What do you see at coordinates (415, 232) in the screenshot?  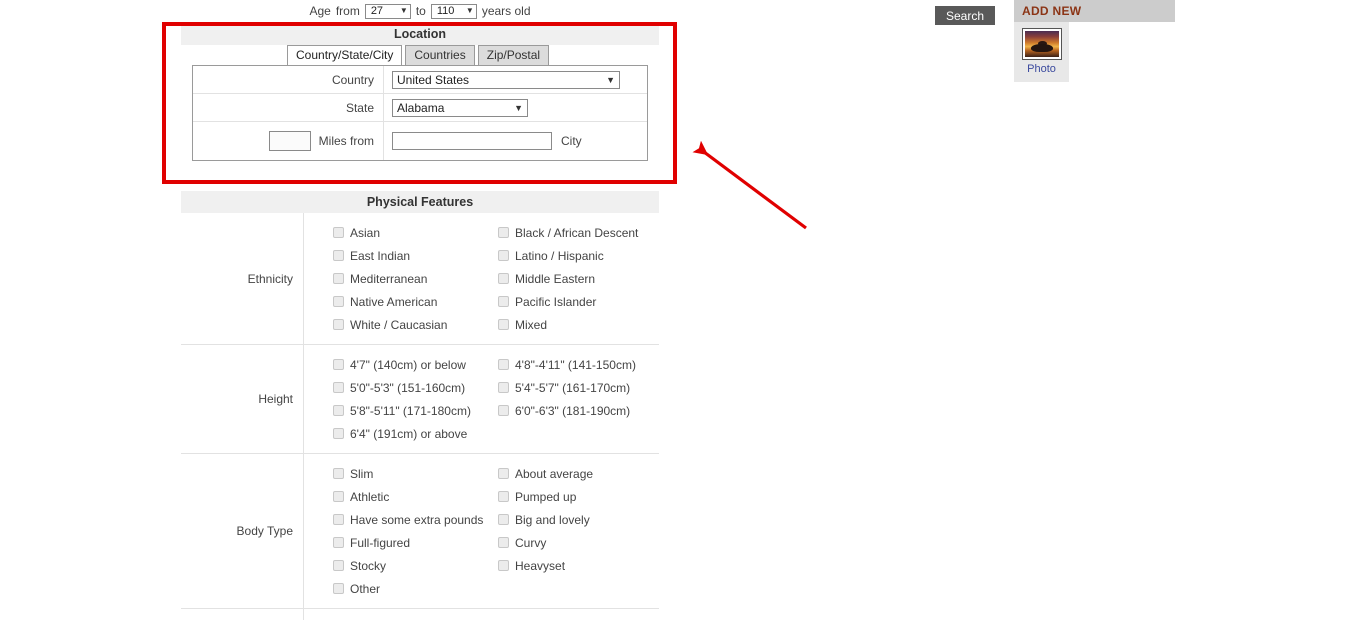 I see `checkbox-item: Asian` at bounding box center [415, 232].